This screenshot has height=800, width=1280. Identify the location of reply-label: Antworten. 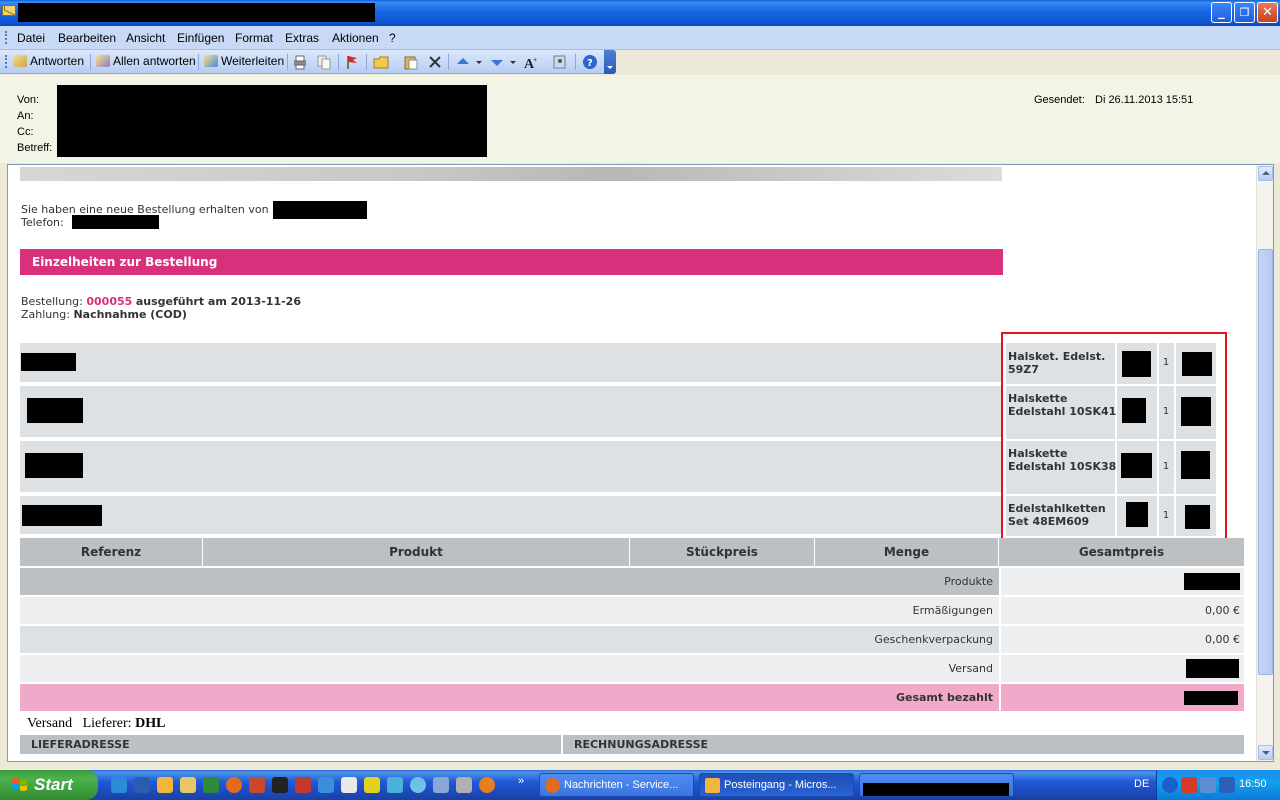
(57, 61).